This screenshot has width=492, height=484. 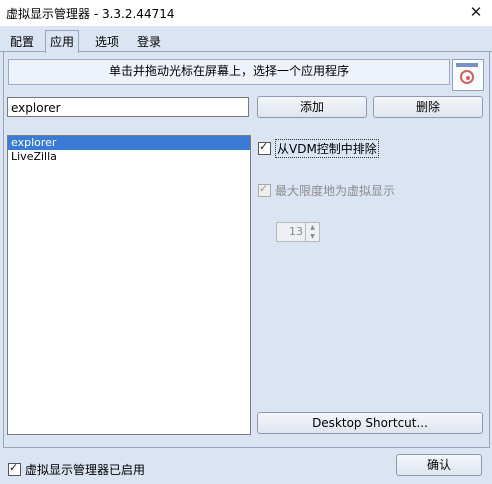 I want to click on spinner-arrows-icon: ▲ ▼, so click(x=312, y=232).